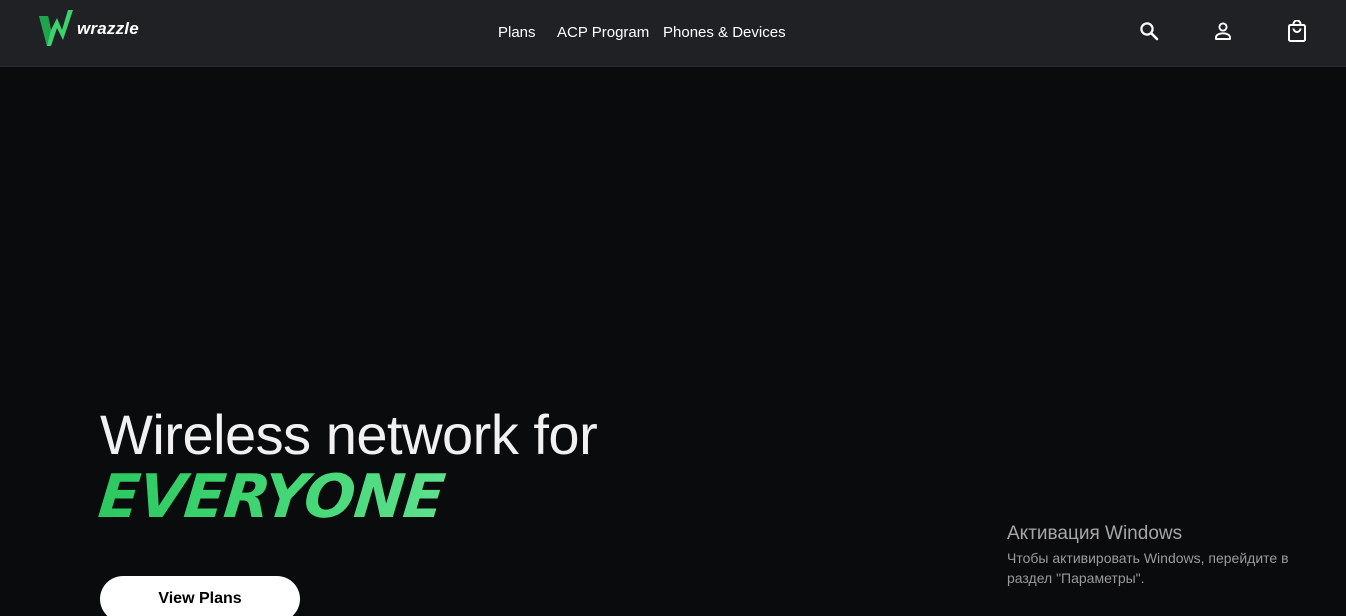 The image size is (1346, 616). I want to click on view-plans-button: View Plans, so click(200, 596).